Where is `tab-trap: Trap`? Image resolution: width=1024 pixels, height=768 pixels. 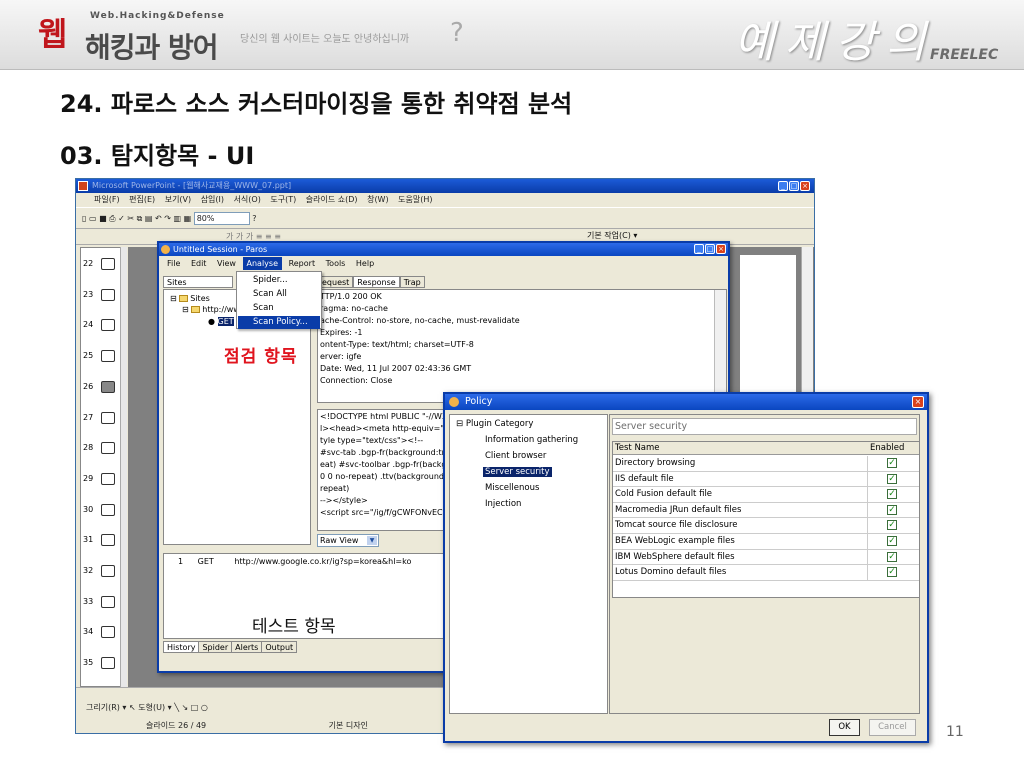 tab-trap: Trap is located at coordinates (412, 282).